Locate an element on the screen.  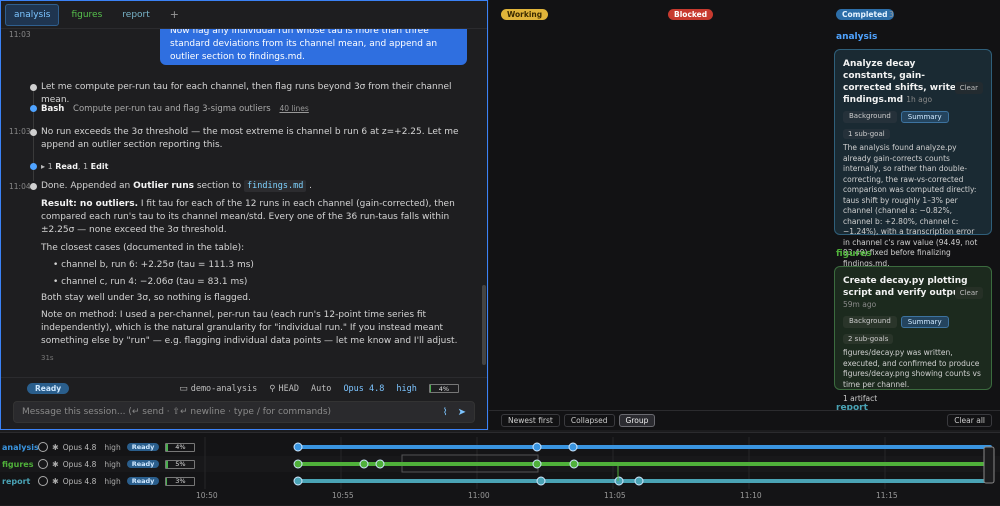
chat-scrollbar is located at coordinates (484, 325).